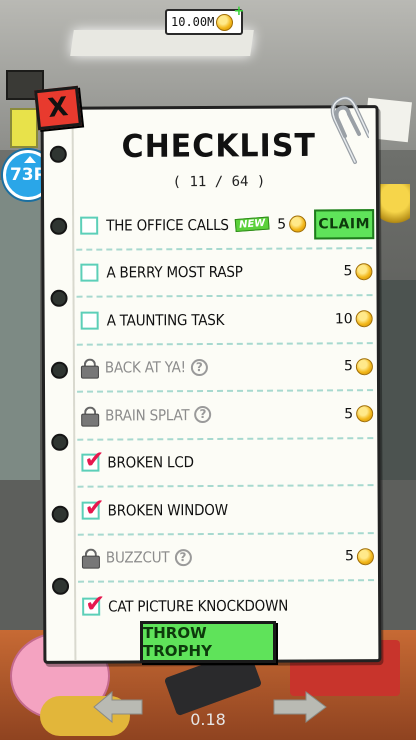 The height and width of the screenshot is (740, 416). What do you see at coordinates (198, 606) in the screenshot?
I see `item-label: CAT PICTURE KNOCKDOWN` at bounding box center [198, 606].